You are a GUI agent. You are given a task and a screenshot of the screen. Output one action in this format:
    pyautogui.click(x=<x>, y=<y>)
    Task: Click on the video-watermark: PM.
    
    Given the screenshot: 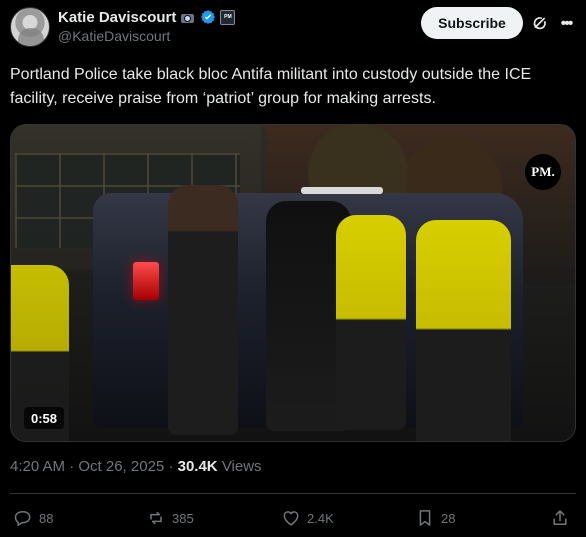 What is the action you would take?
    pyautogui.click(x=543, y=172)
    